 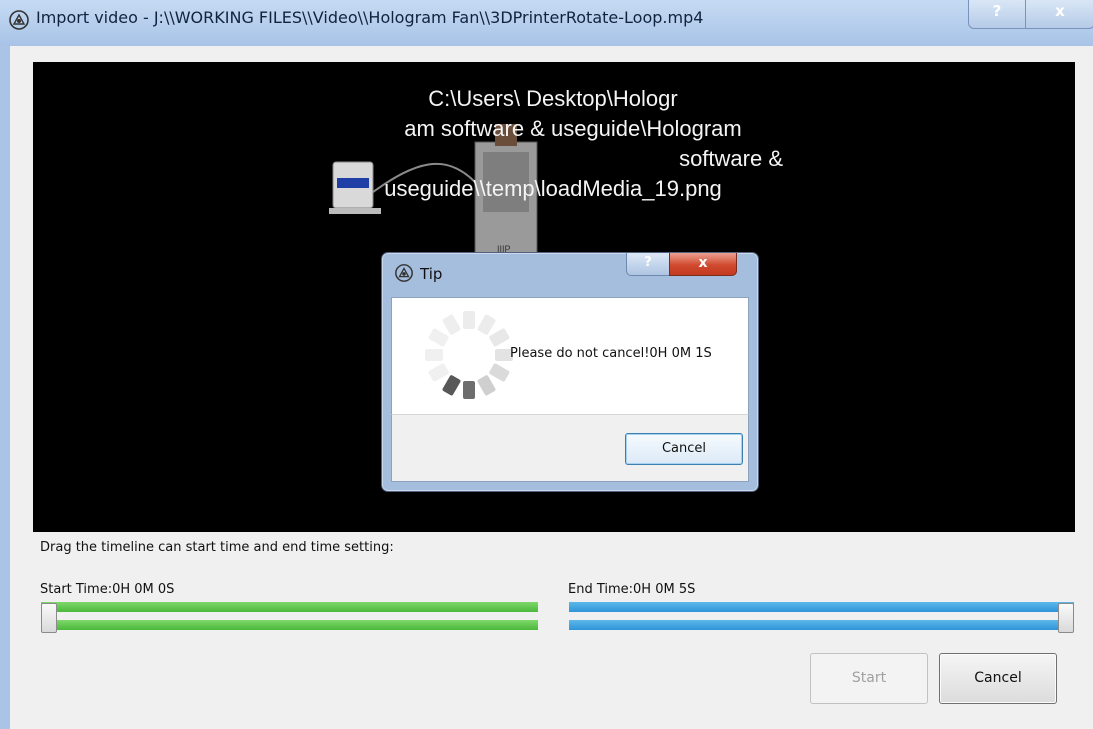 What do you see at coordinates (553, 188) in the screenshot?
I see `path-line: useguide\\temp\loadMedia_19.png` at bounding box center [553, 188].